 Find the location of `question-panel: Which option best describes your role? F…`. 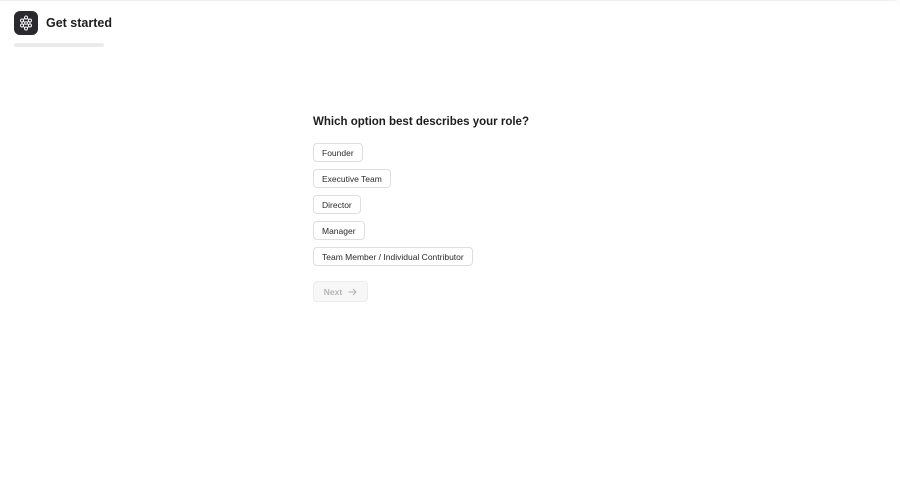

question-panel: Which option best describes your role? F… is located at coordinates (421, 209).